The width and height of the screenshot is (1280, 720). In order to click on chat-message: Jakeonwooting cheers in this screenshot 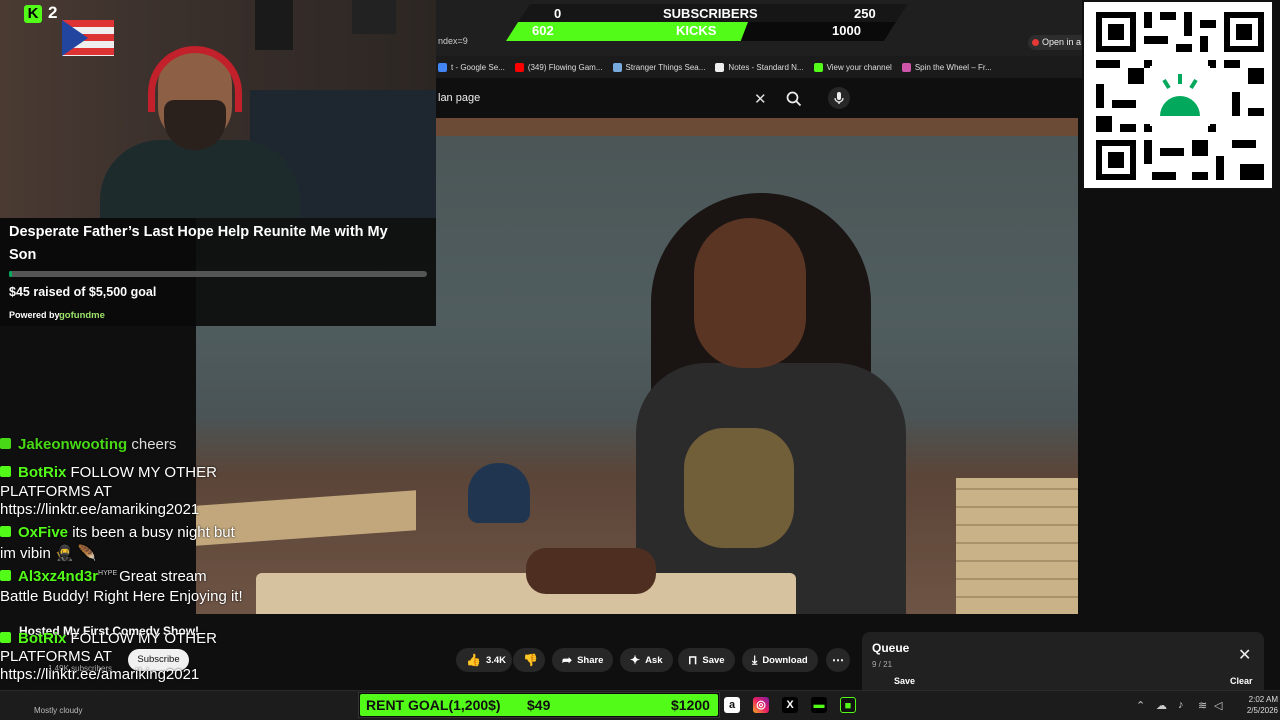, I will do `click(88, 444)`.